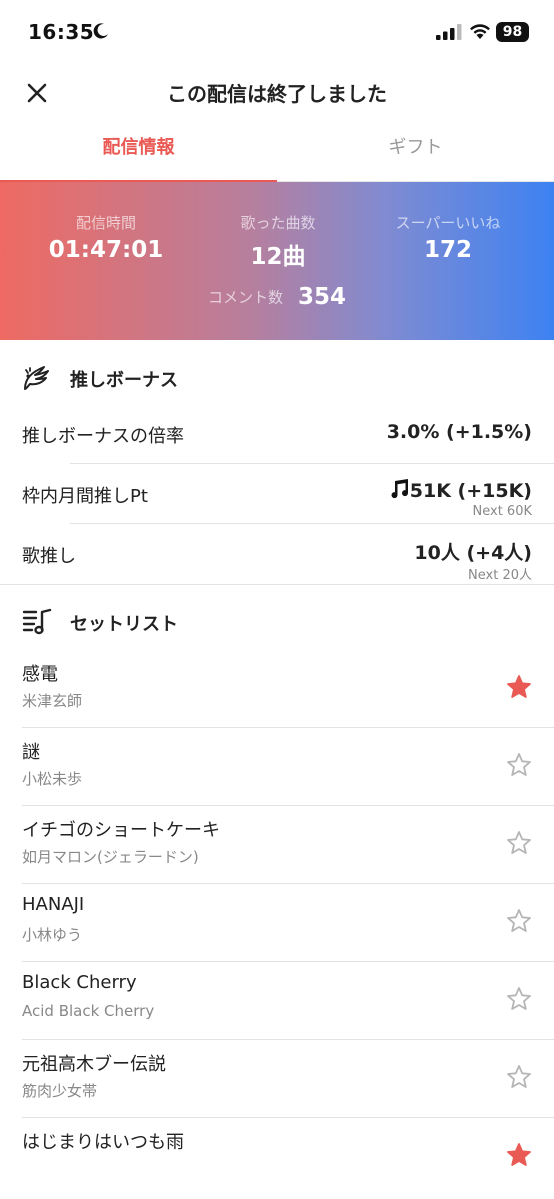 The height and width of the screenshot is (1199, 554). What do you see at coordinates (106, 250) in the screenshot?
I see `stat-value: 01:47:01` at bounding box center [106, 250].